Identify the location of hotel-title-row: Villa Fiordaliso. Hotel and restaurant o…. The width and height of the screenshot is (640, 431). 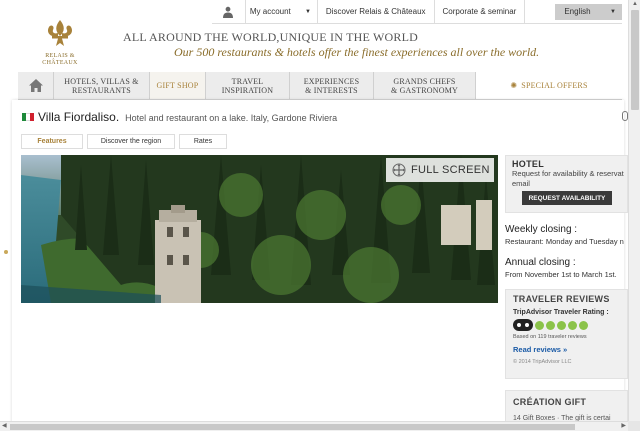
(179, 117).